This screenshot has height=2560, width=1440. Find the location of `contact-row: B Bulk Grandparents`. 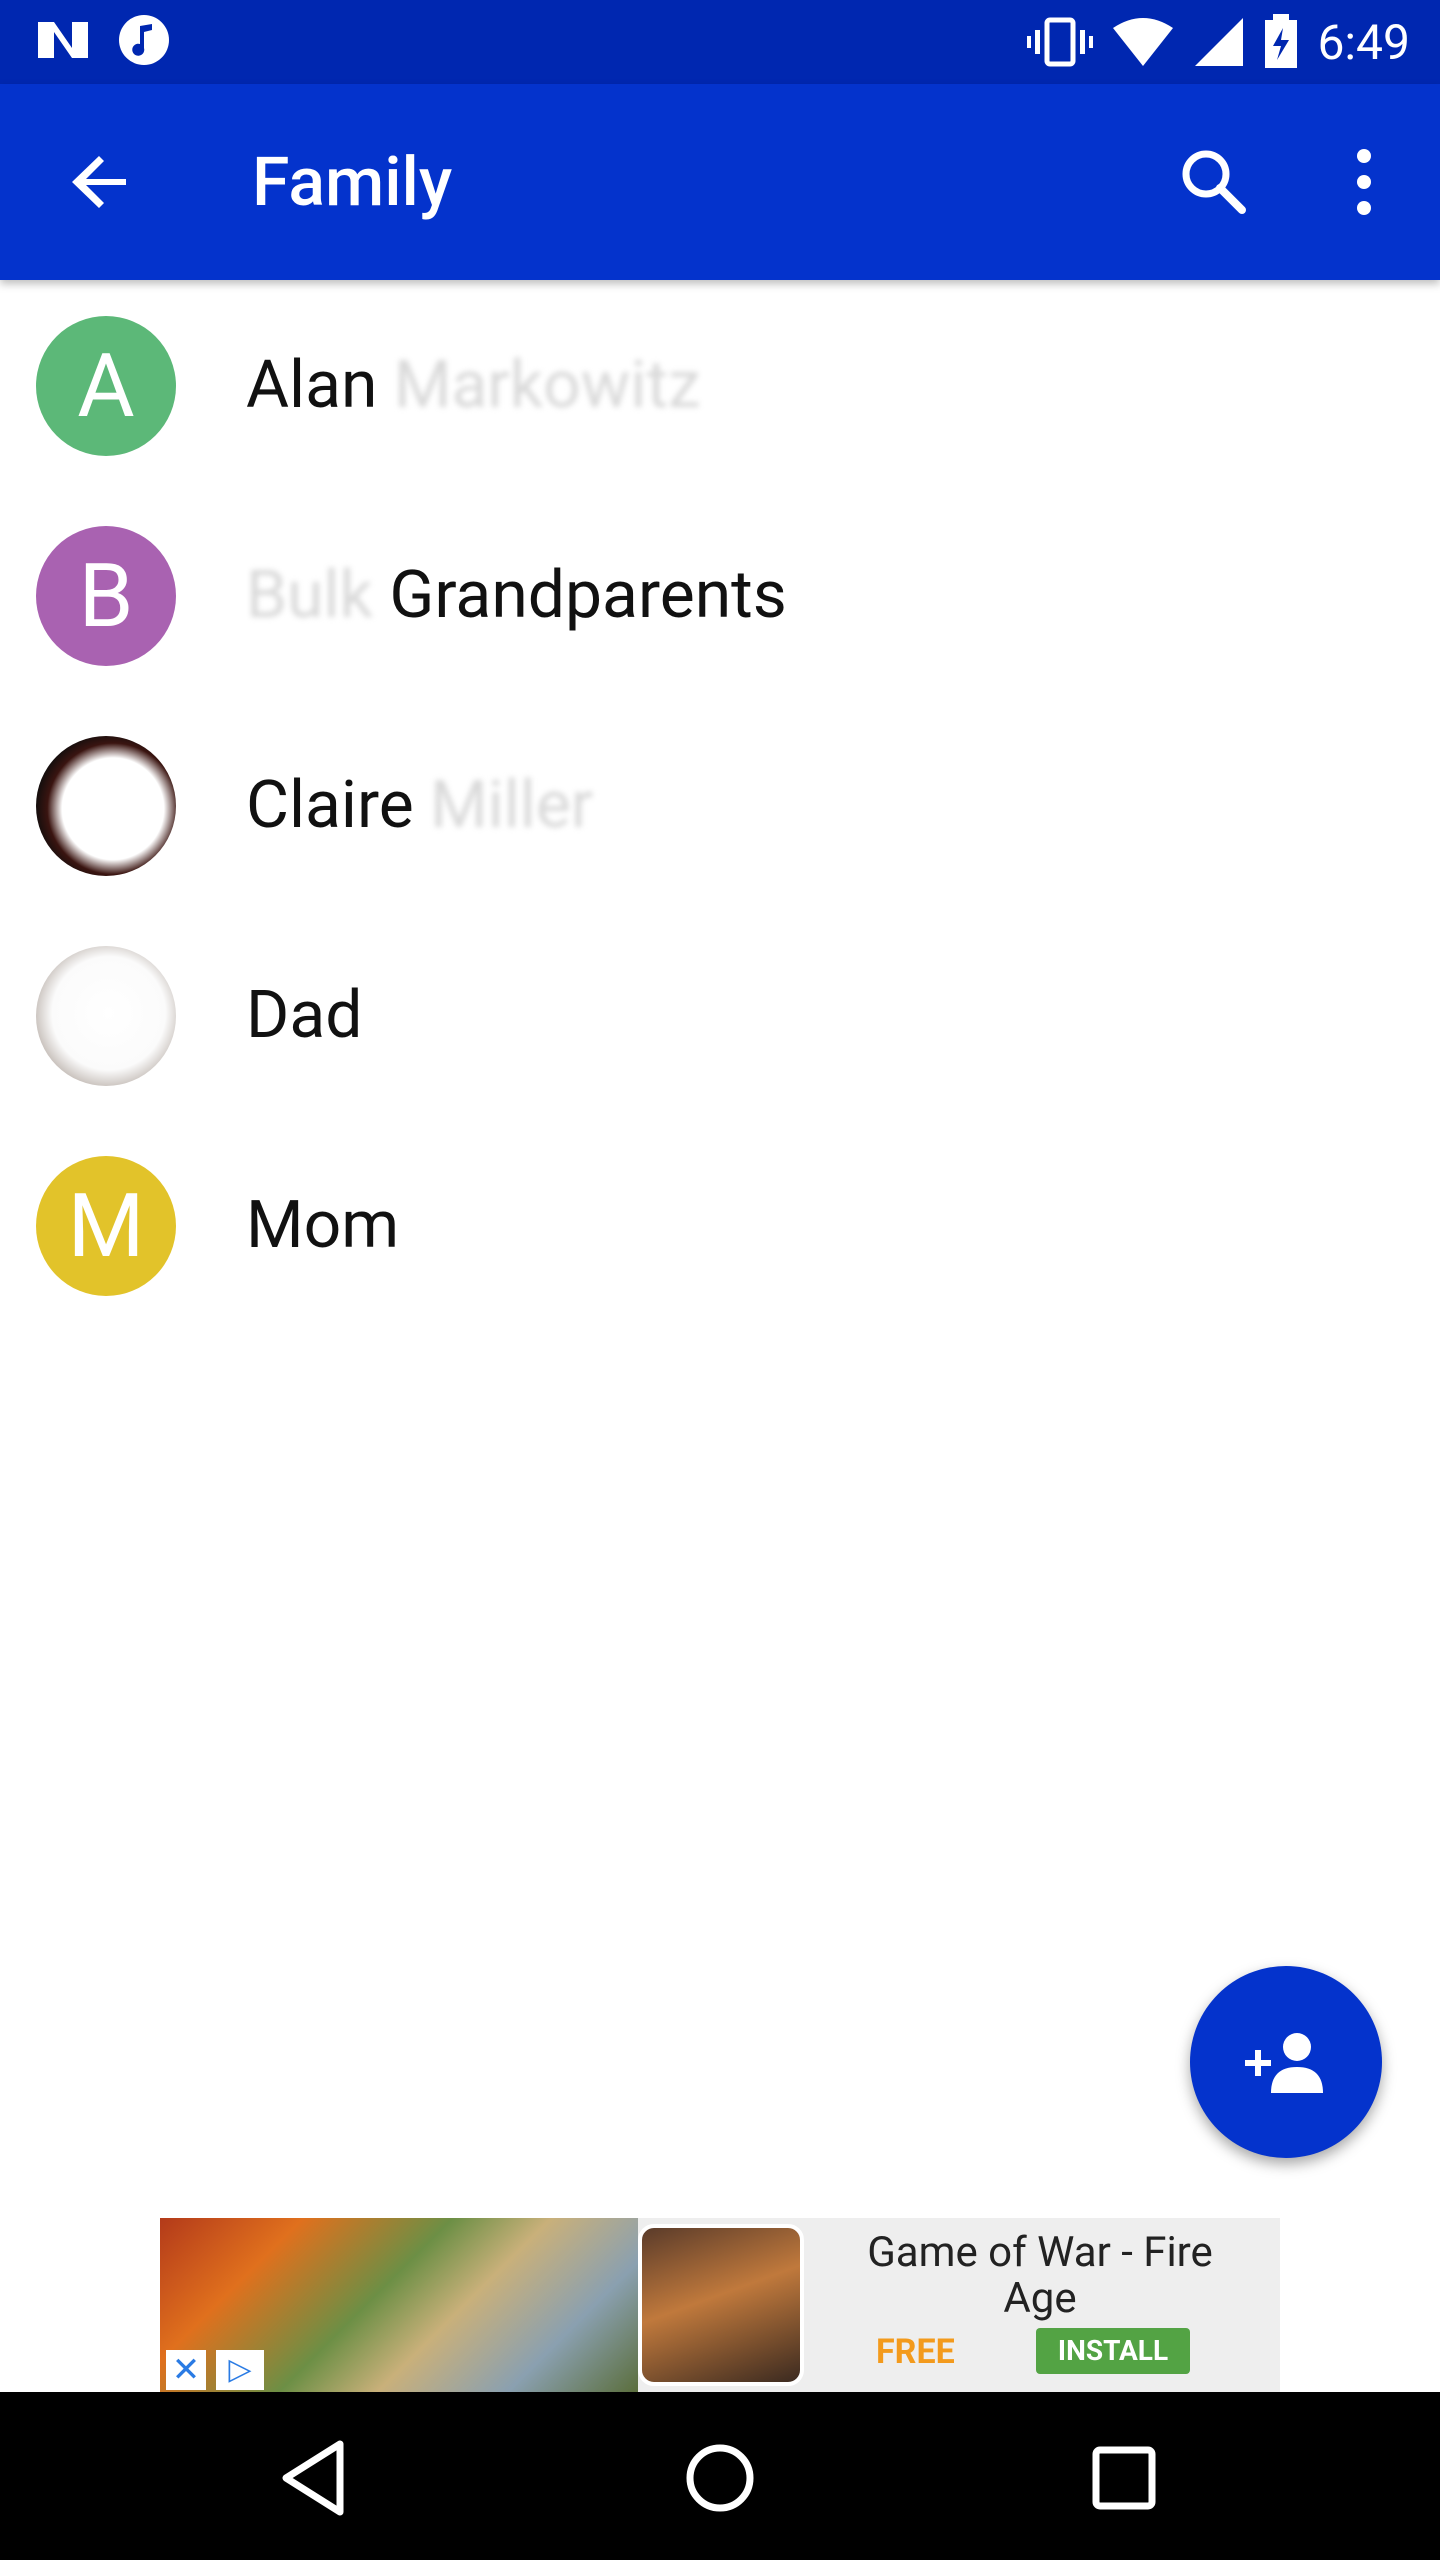

contact-row: B Bulk Grandparents is located at coordinates (720, 615).